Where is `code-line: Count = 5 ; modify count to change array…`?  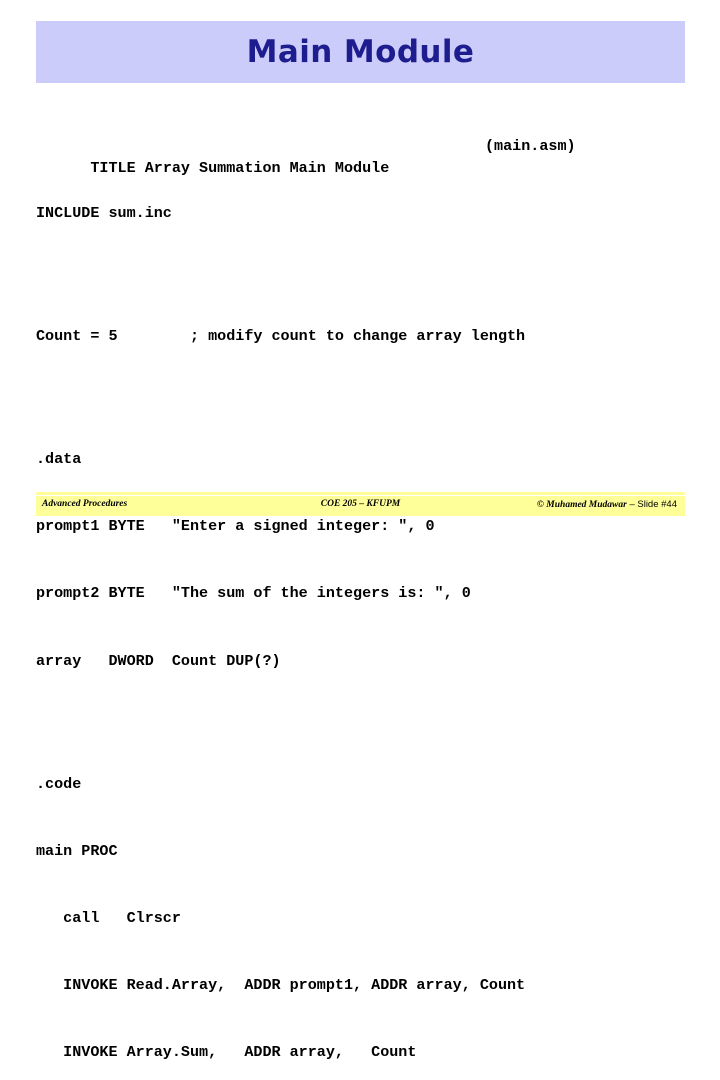 code-line: Count = 5 ; modify count to change array… is located at coordinates (281, 336).